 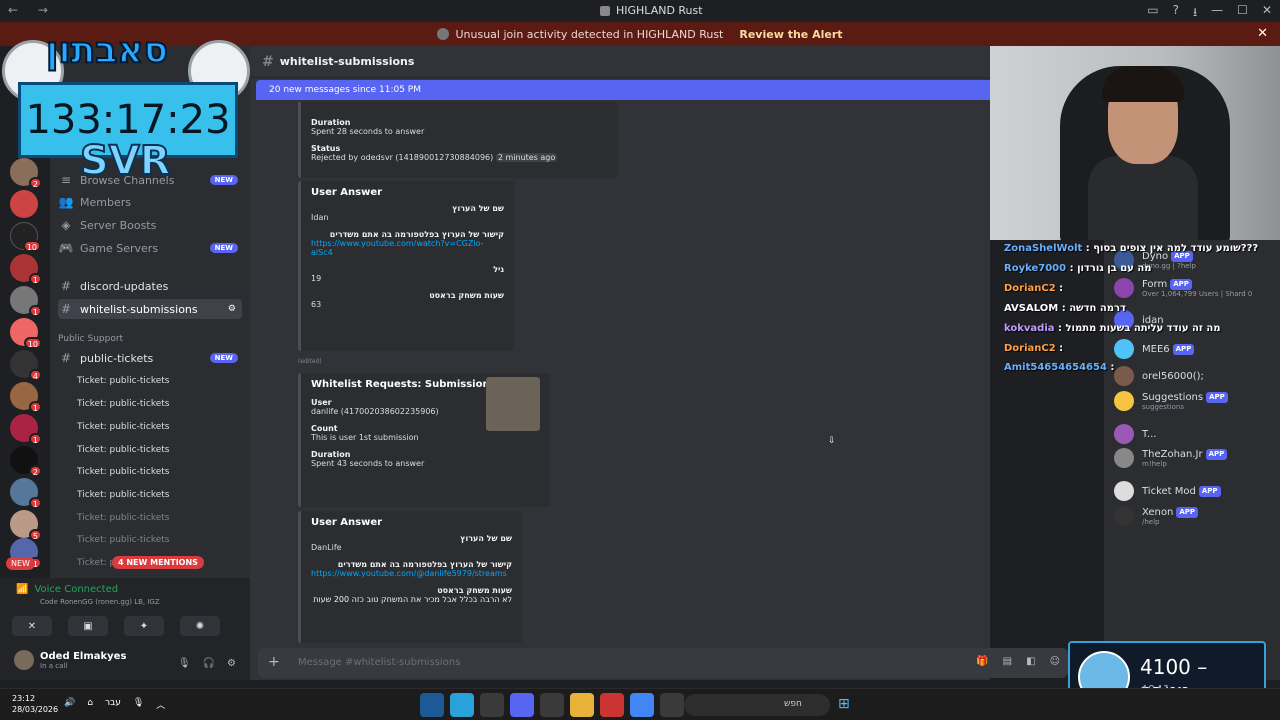 I want to click on activities-button: ✦, so click(x=144, y=626).